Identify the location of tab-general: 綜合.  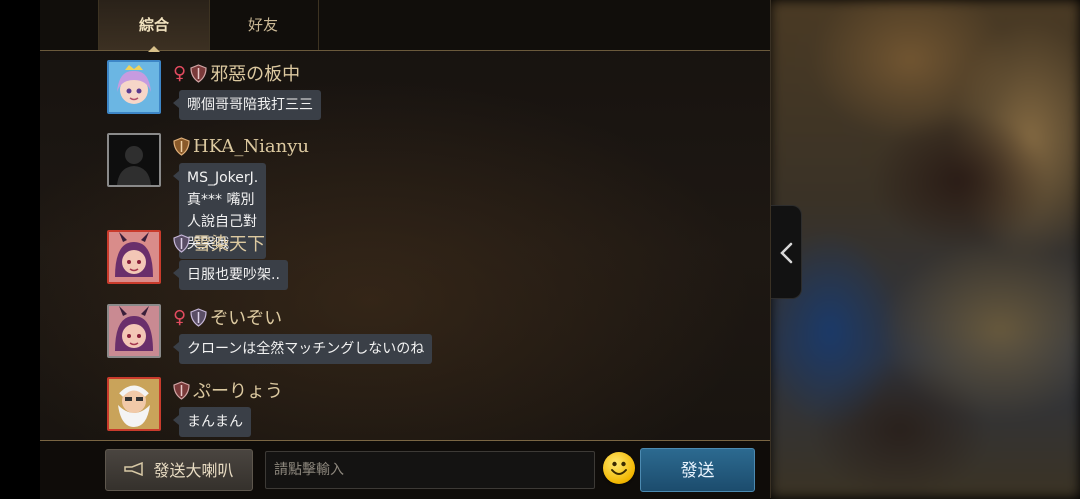
(154, 26).